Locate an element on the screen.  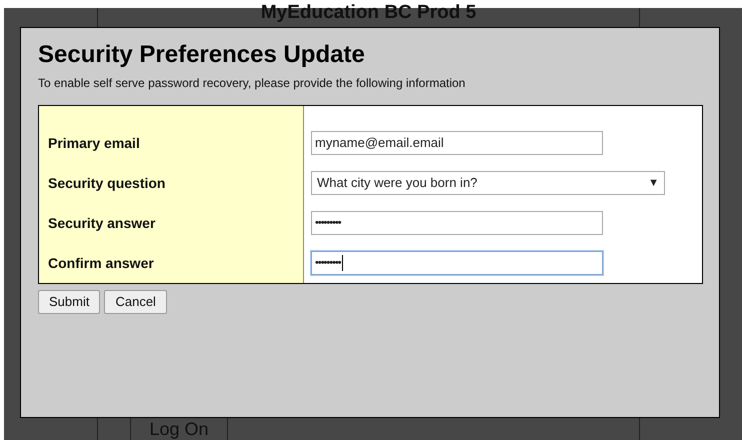
input-field: myname@email.email is located at coordinates (457, 143).